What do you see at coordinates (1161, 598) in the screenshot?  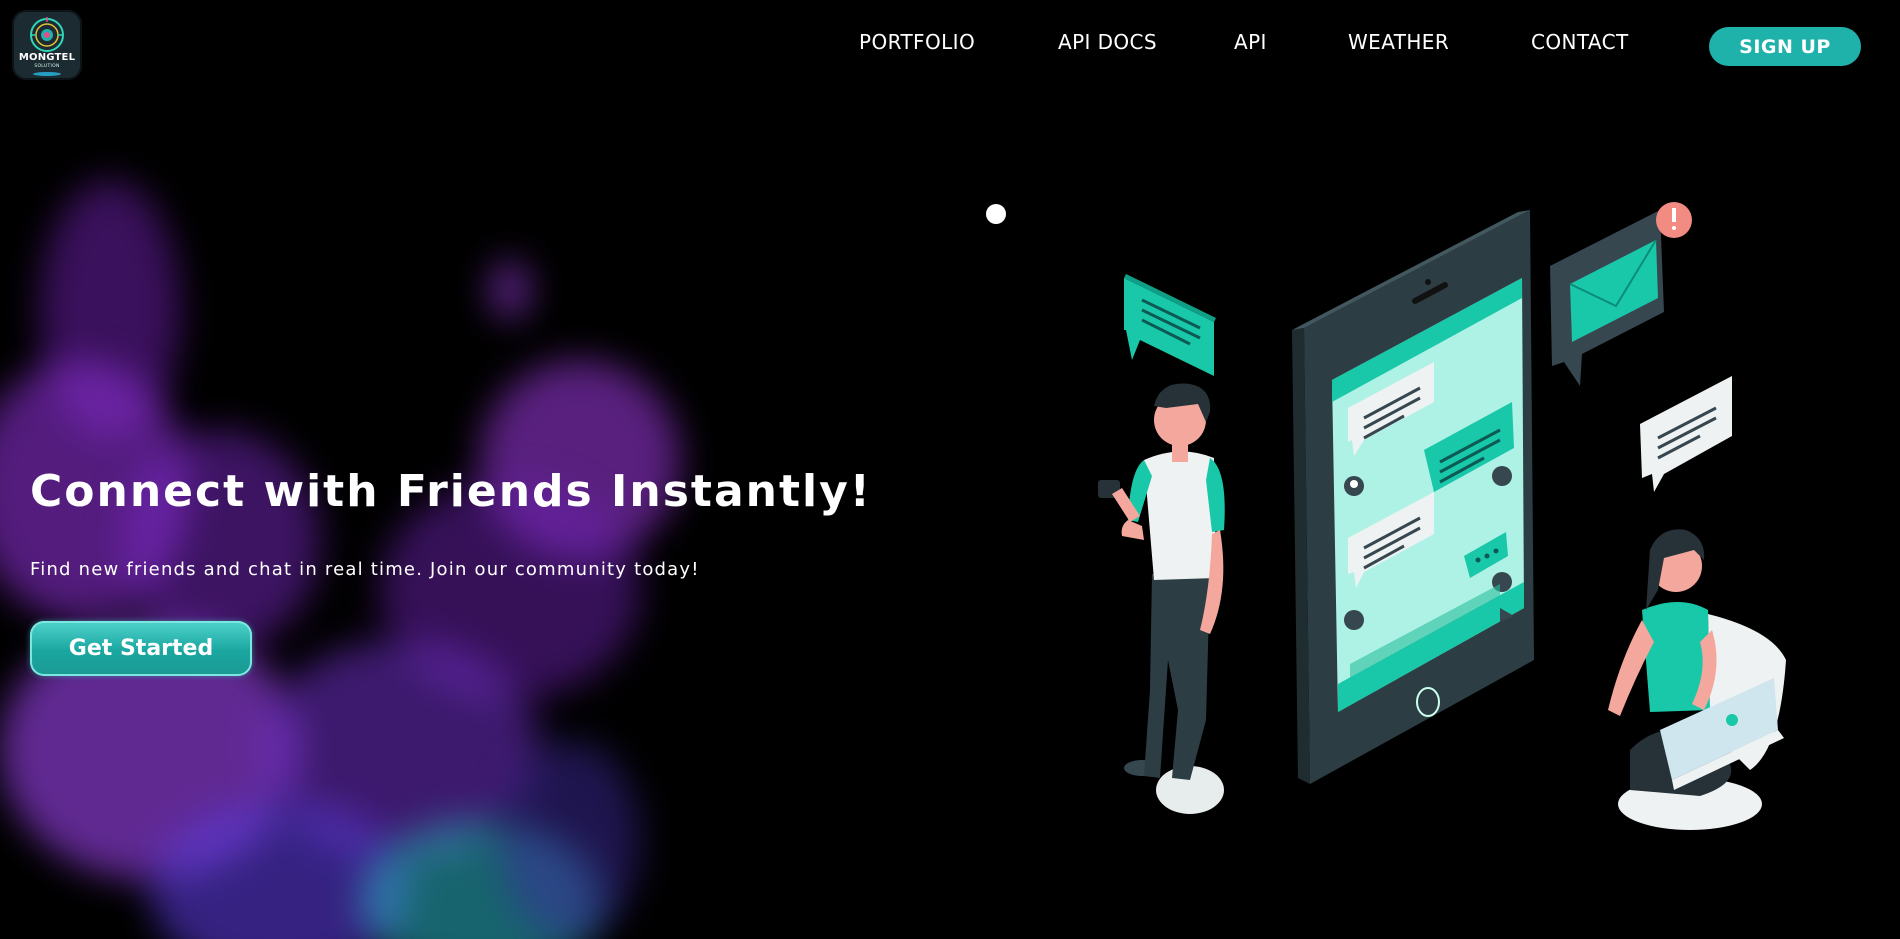 I see `man-with-phone-figure` at bounding box center [1161, 598].